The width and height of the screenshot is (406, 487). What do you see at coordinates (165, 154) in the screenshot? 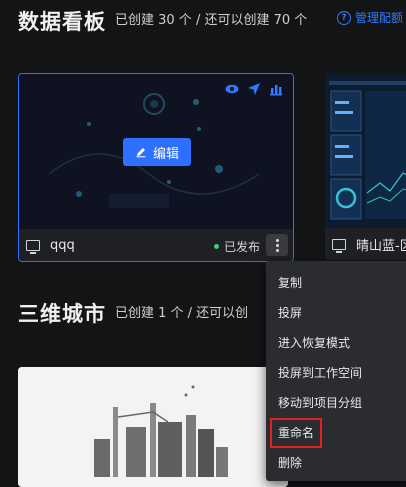
I see `edit-button-label: 编辑` at bounding box center [165, 154].